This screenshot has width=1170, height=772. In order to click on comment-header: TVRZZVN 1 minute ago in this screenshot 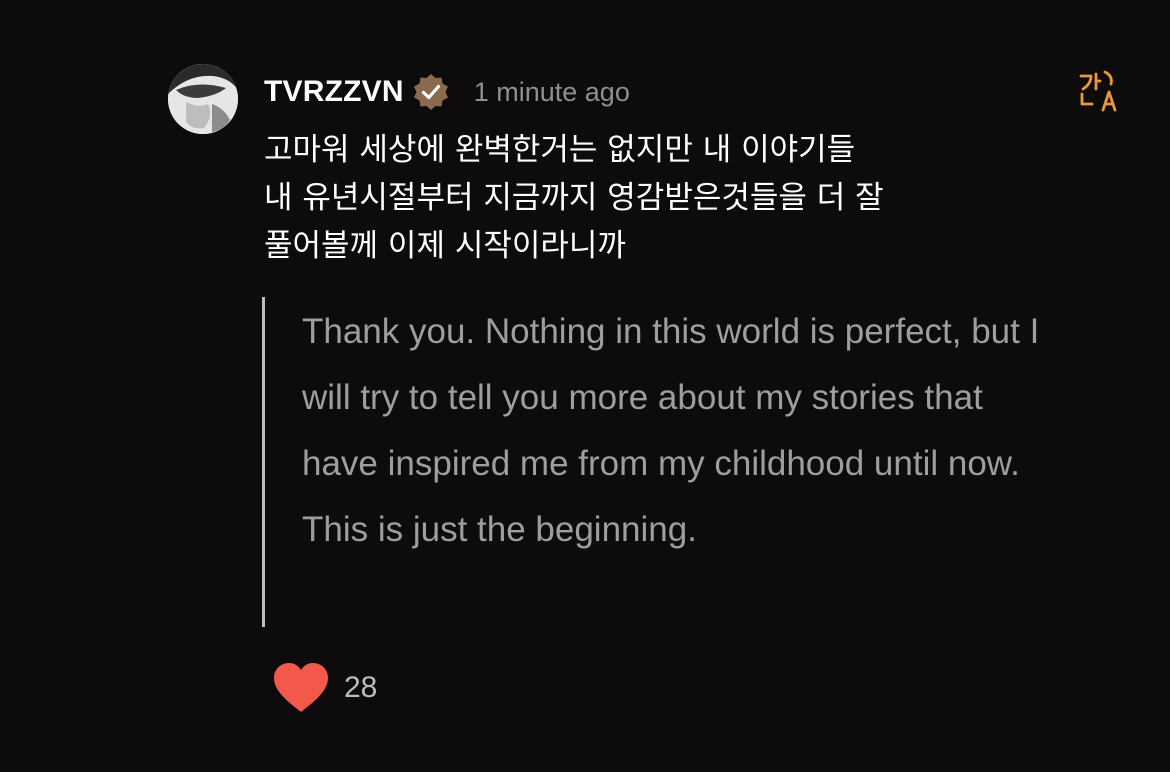, I will do `click(447, 92)`.